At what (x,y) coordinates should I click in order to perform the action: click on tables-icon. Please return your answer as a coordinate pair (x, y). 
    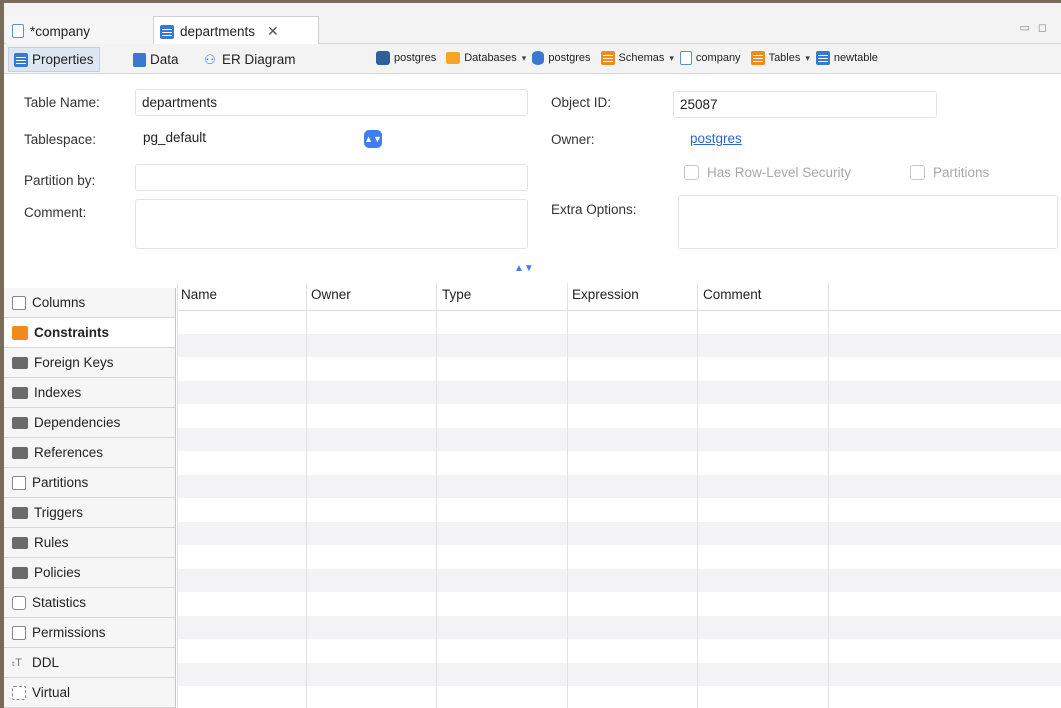
    Looking at the image, I should click on (757, 58).